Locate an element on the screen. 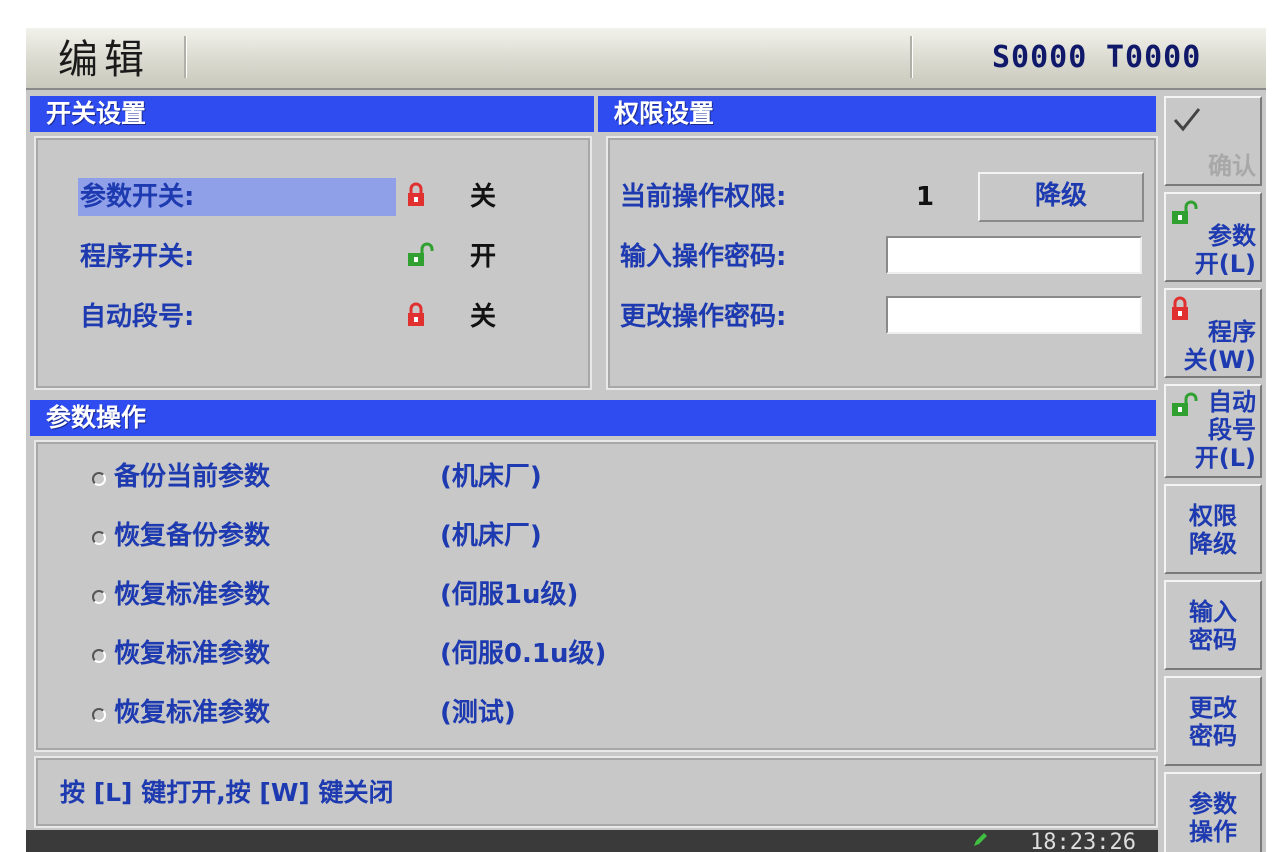 Image resolution: width=1280 pixels, height=852 pixels. param-option-label: 备份当前参数 is located at coordinates (192, 477).